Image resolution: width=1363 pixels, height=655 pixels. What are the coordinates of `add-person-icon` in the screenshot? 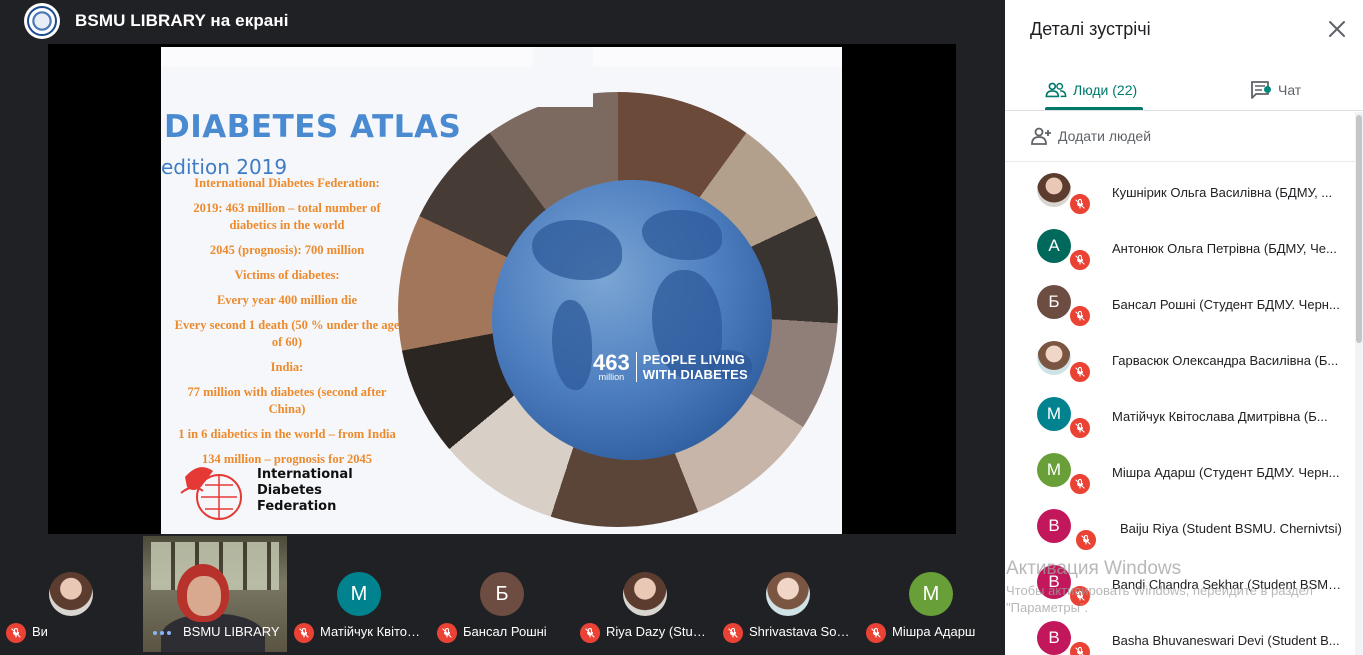 It's located at (1041, 136).